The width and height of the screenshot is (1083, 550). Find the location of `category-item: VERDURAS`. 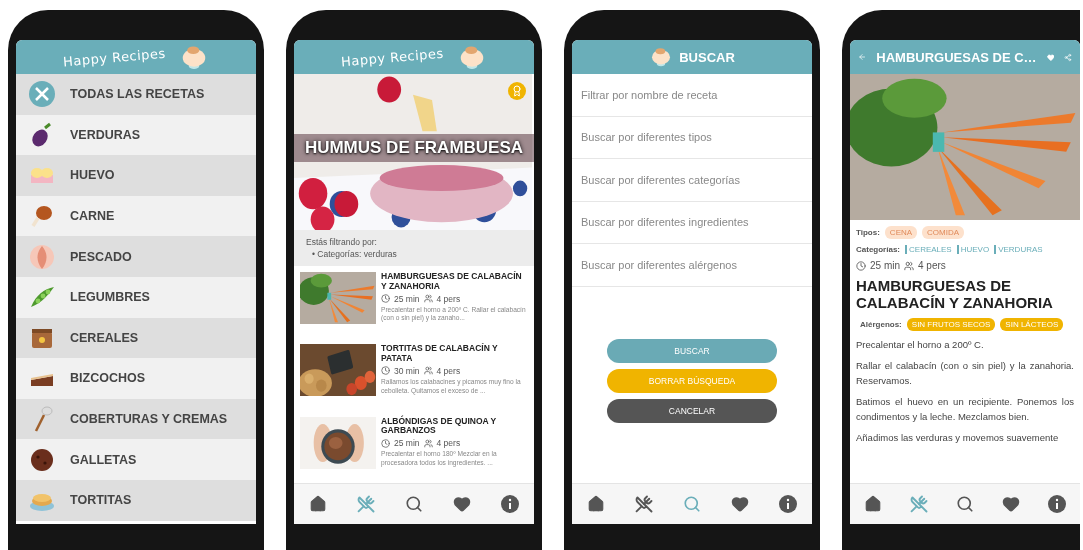

category-item: VERDURAS is located at coordinates (136, 135).